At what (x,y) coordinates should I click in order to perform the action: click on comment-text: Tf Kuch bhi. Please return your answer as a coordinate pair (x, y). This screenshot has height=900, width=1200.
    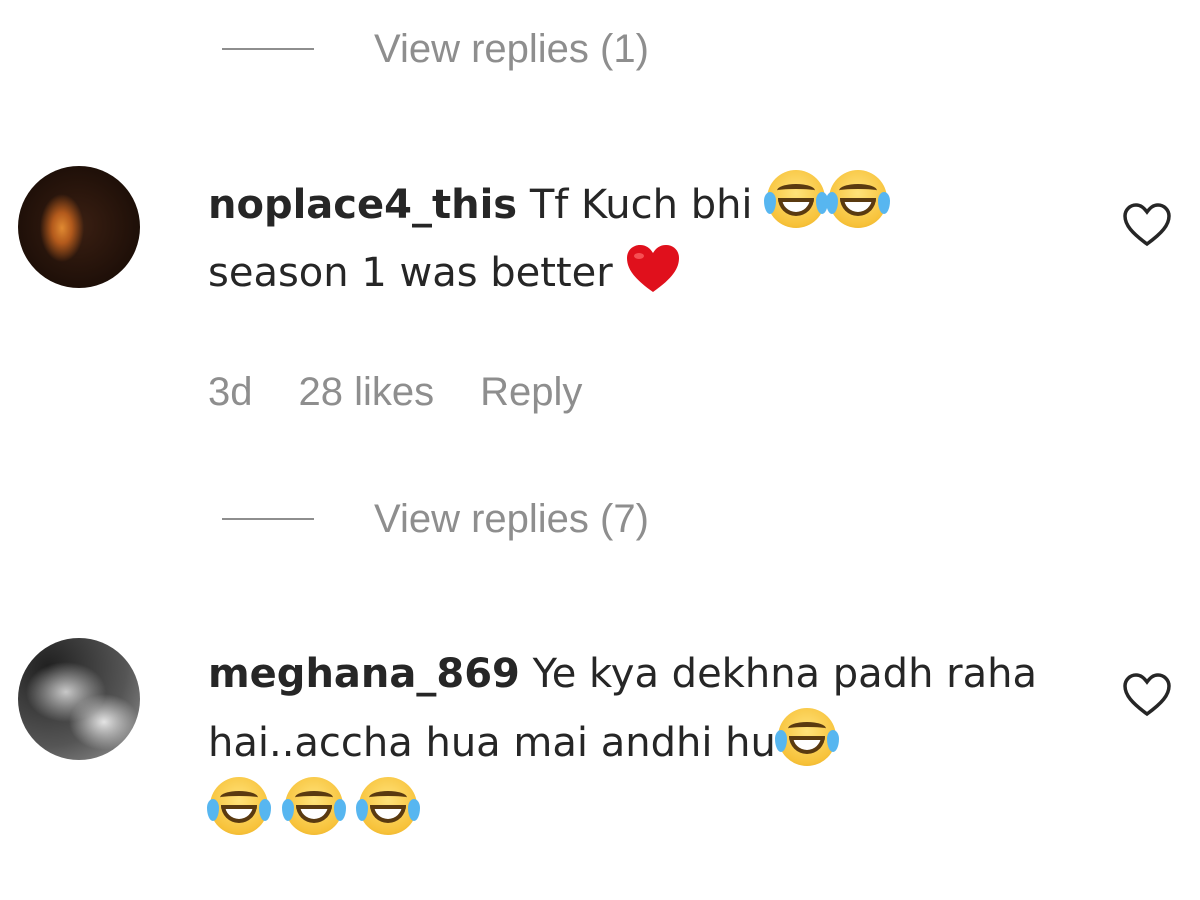
    Looking at the image, I should click on (641, 205).